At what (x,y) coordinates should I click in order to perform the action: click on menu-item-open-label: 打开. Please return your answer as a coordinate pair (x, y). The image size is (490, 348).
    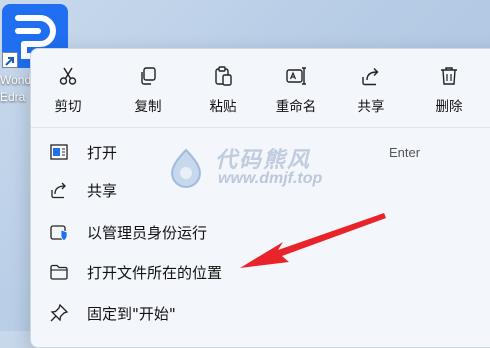
    Looking at the image, I should click on (102, 152).